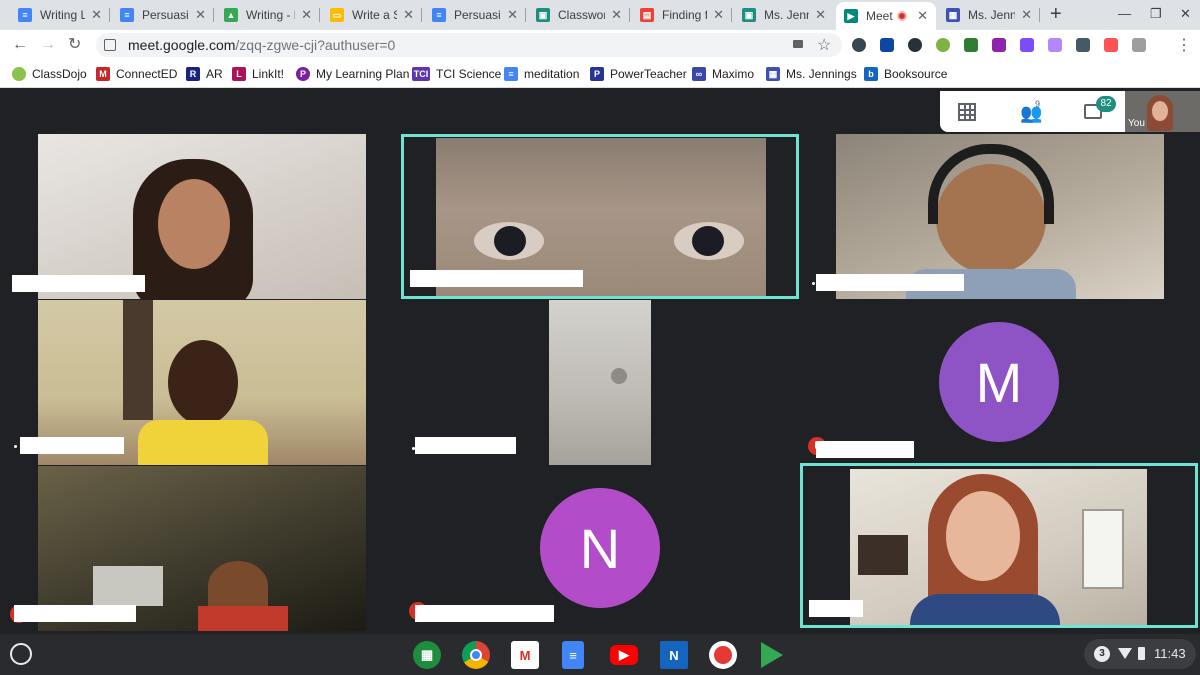 The height and width of the screenshot is (675, 1200). What do you see at coordinates (624, 655) in the screenshot?
I see `youtube-app-icon: ▶` at bounding box center [624, 655].